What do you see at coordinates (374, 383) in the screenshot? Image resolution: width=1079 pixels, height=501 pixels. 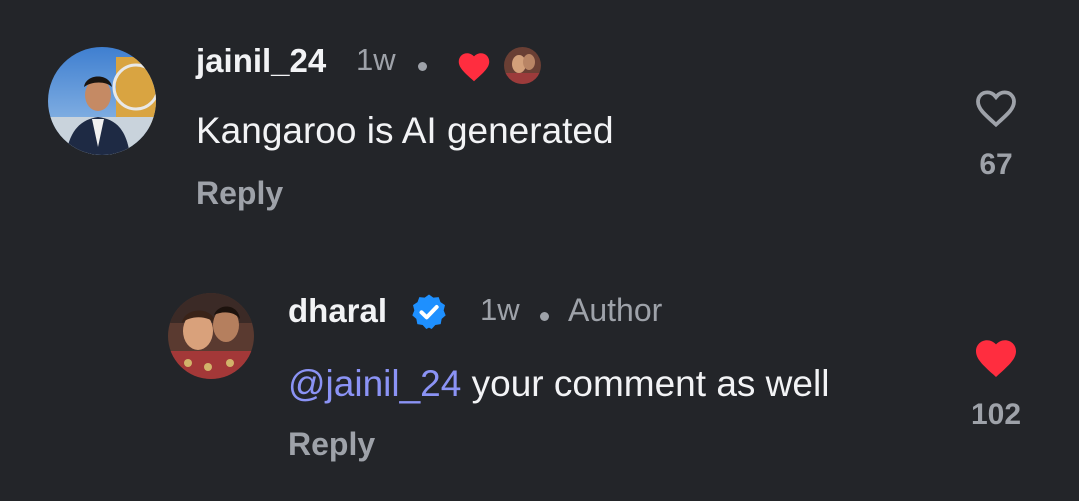 I see `mention-link: @jainil_24` at bounding box center [374, 383].